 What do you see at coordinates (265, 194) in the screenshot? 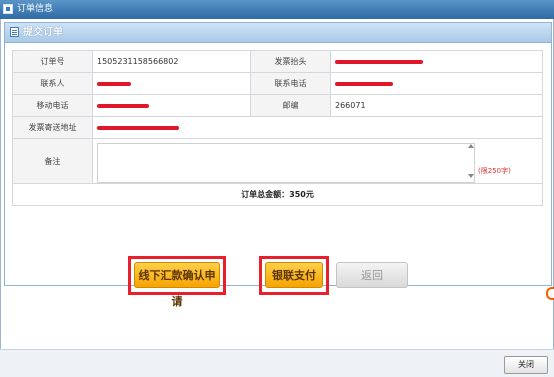
I see `total-label: 订单总金额：` at bounding box center [265, 194].